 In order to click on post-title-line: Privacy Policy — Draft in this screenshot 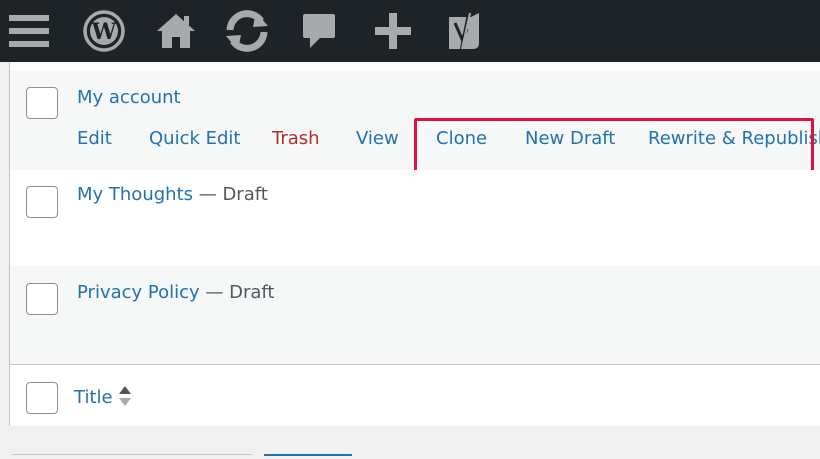, I will do `click(175, 292)`.